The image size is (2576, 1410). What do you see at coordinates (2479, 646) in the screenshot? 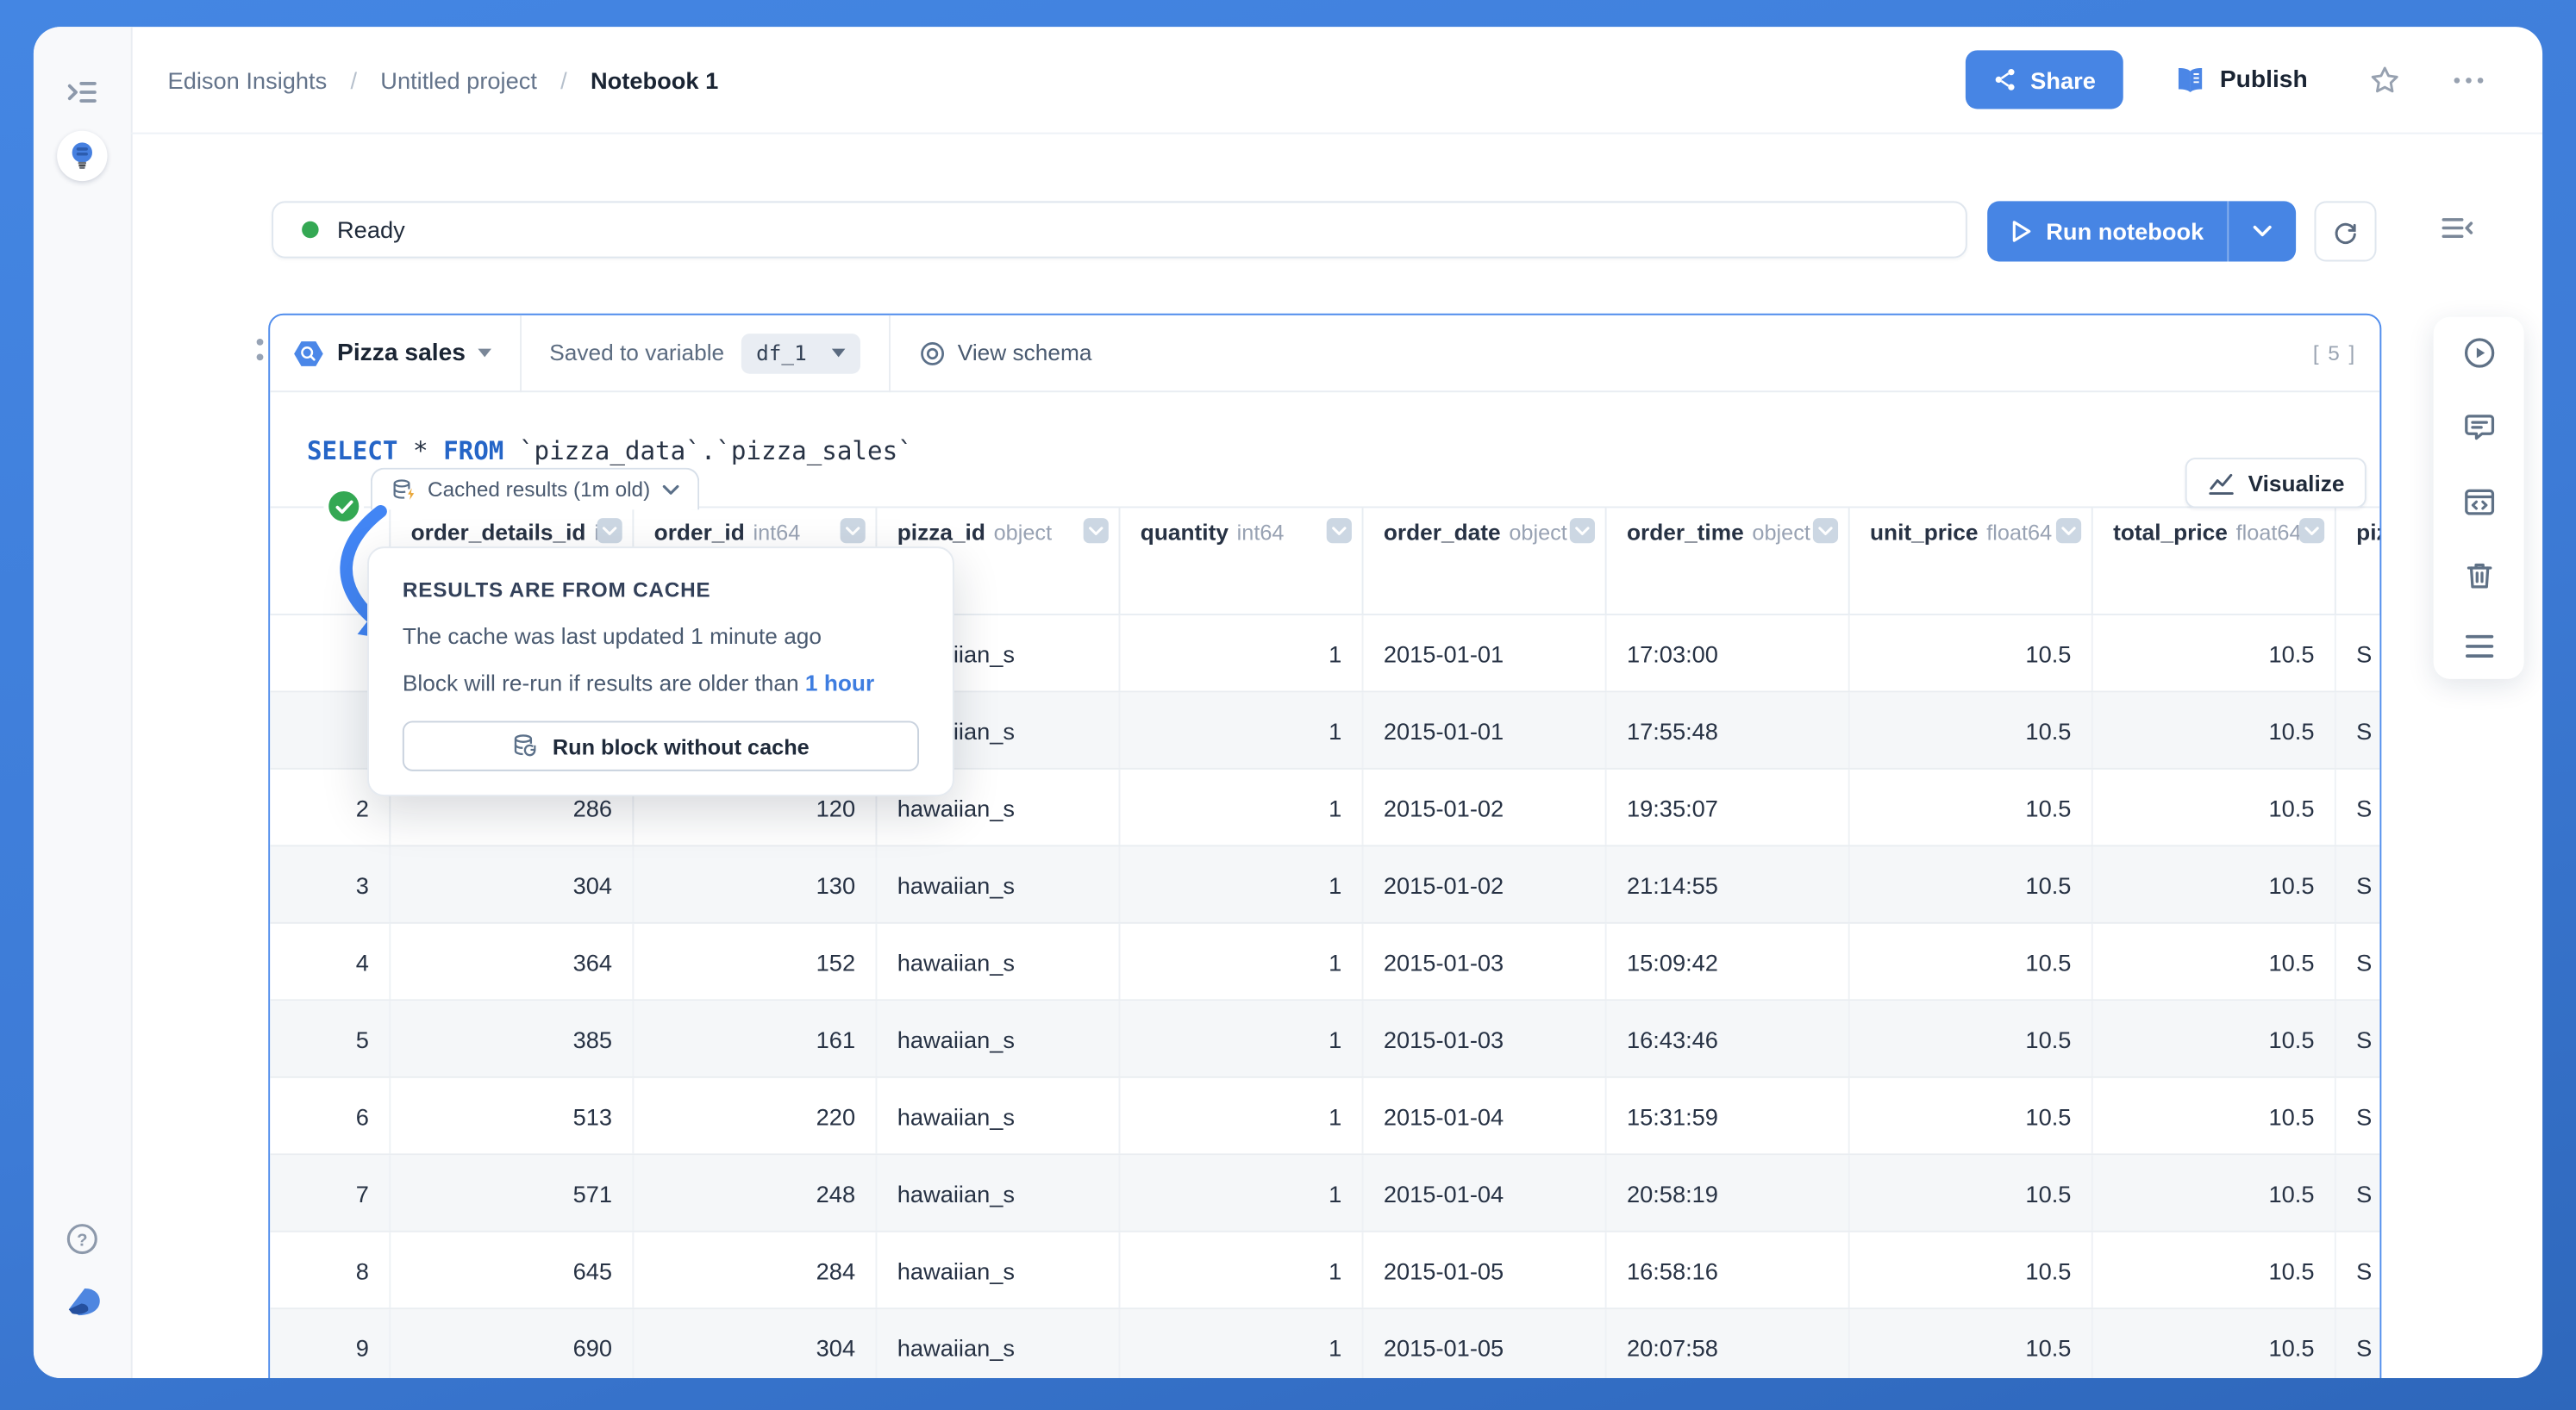
I see `block-menu-button` at bounding box center [2479, 646].